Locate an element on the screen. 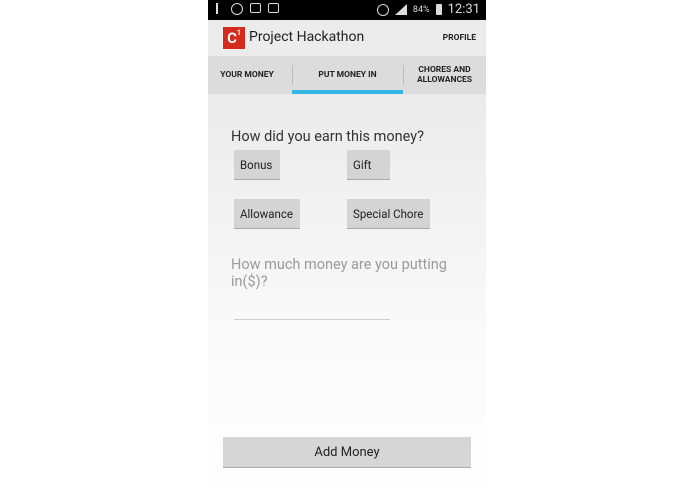 The width and height of the screenshot is (695, 494). amount-input is located at coordinates (312, 318).